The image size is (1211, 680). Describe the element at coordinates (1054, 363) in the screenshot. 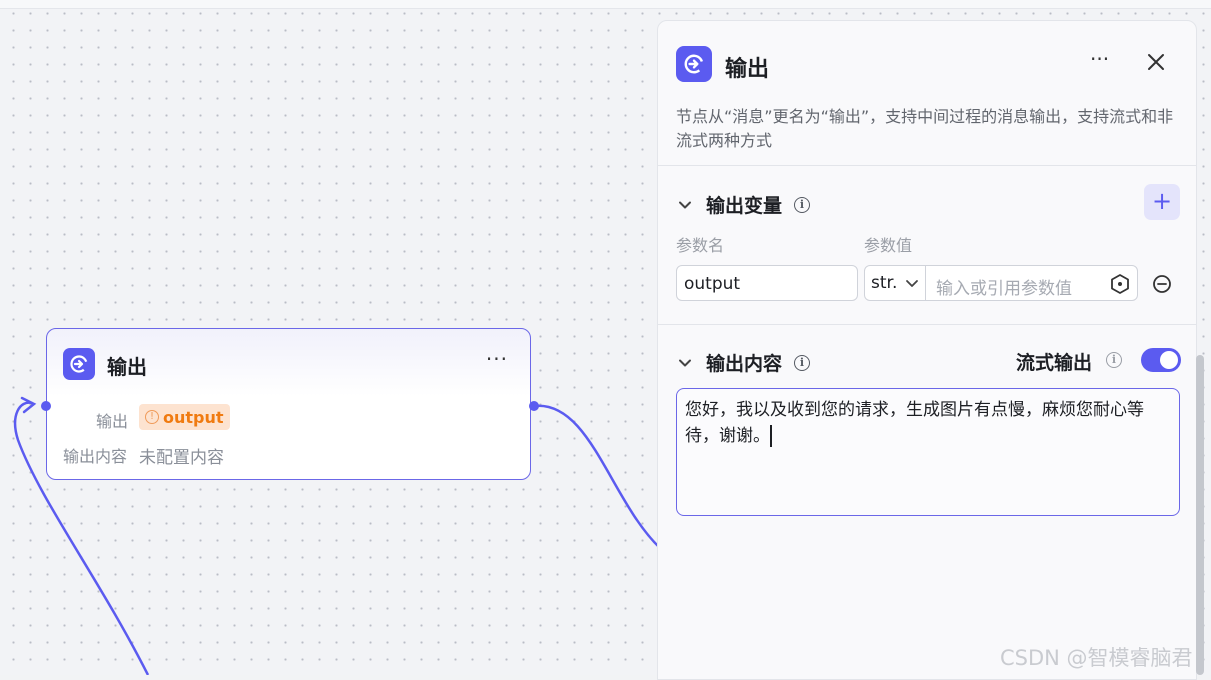

I see `stream-output-label: 流式输出` at that location.